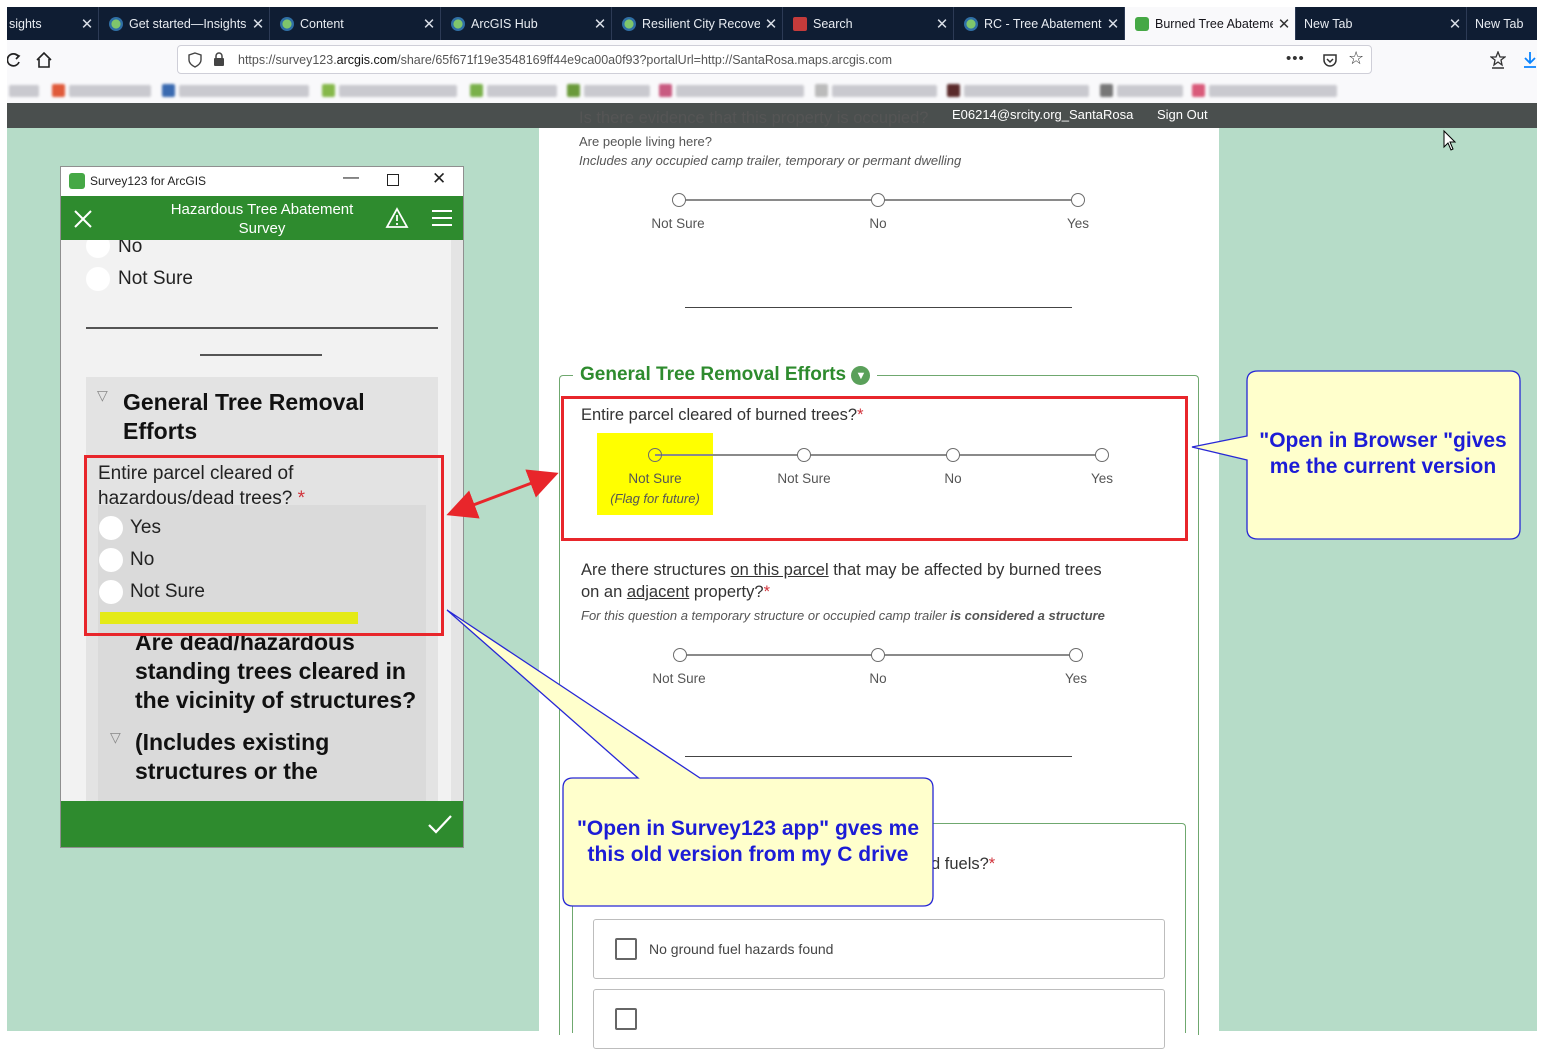  I want to click on double-arrow, so click(502, 494).